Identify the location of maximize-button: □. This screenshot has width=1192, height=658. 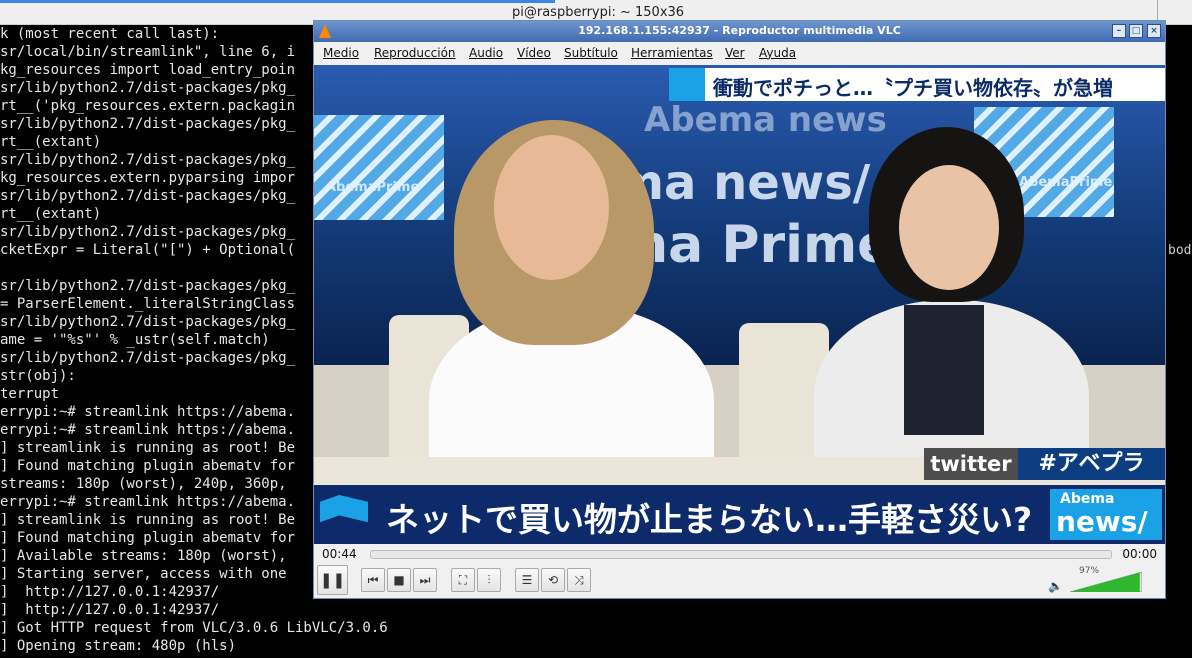
(1136, 31).